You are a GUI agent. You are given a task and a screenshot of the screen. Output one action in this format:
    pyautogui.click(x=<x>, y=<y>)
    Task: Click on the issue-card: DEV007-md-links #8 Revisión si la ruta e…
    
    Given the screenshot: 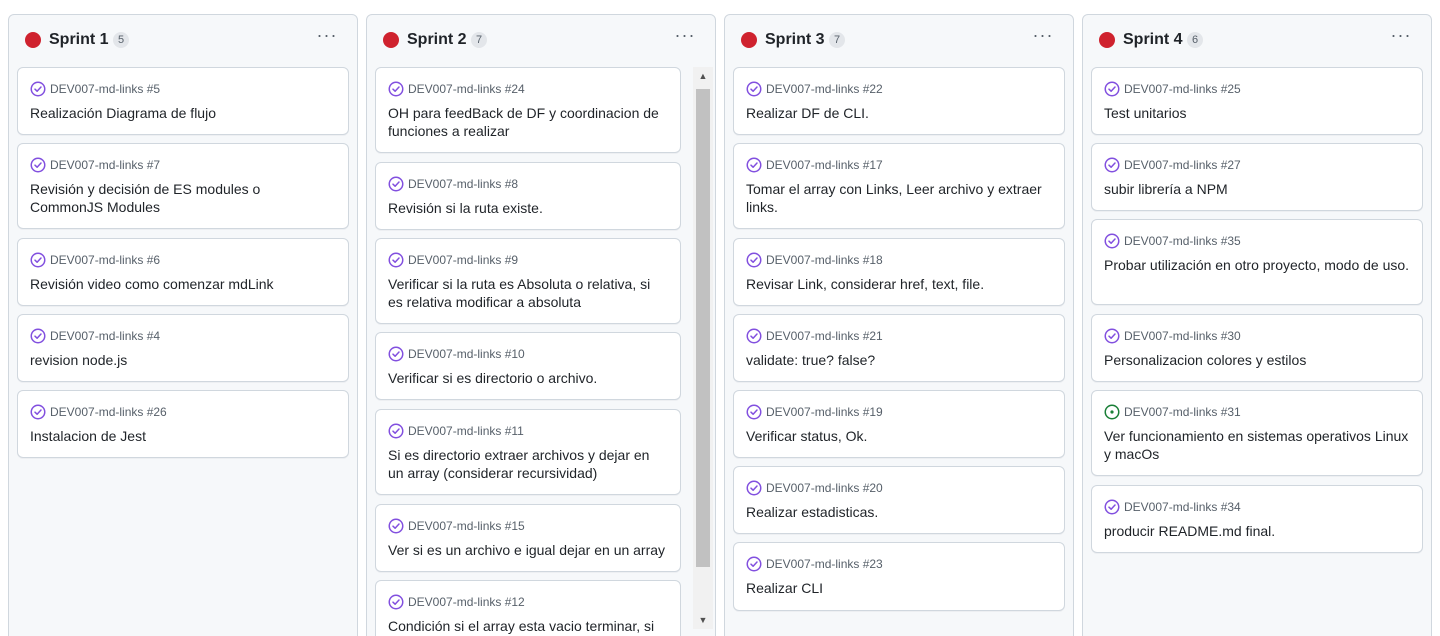 What is the action you would take?
    pyautogui.click(x=528, y=196)
    